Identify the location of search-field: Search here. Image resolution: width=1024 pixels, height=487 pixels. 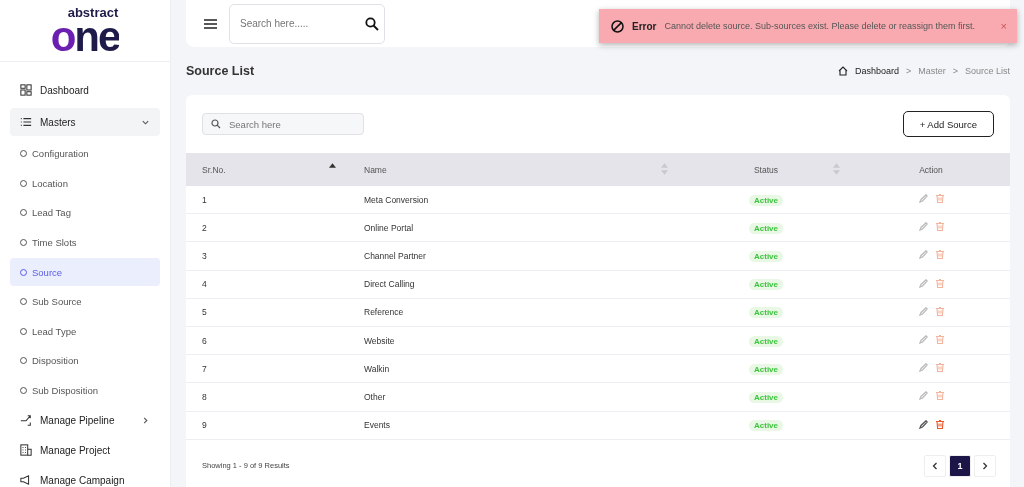
(283, 124).